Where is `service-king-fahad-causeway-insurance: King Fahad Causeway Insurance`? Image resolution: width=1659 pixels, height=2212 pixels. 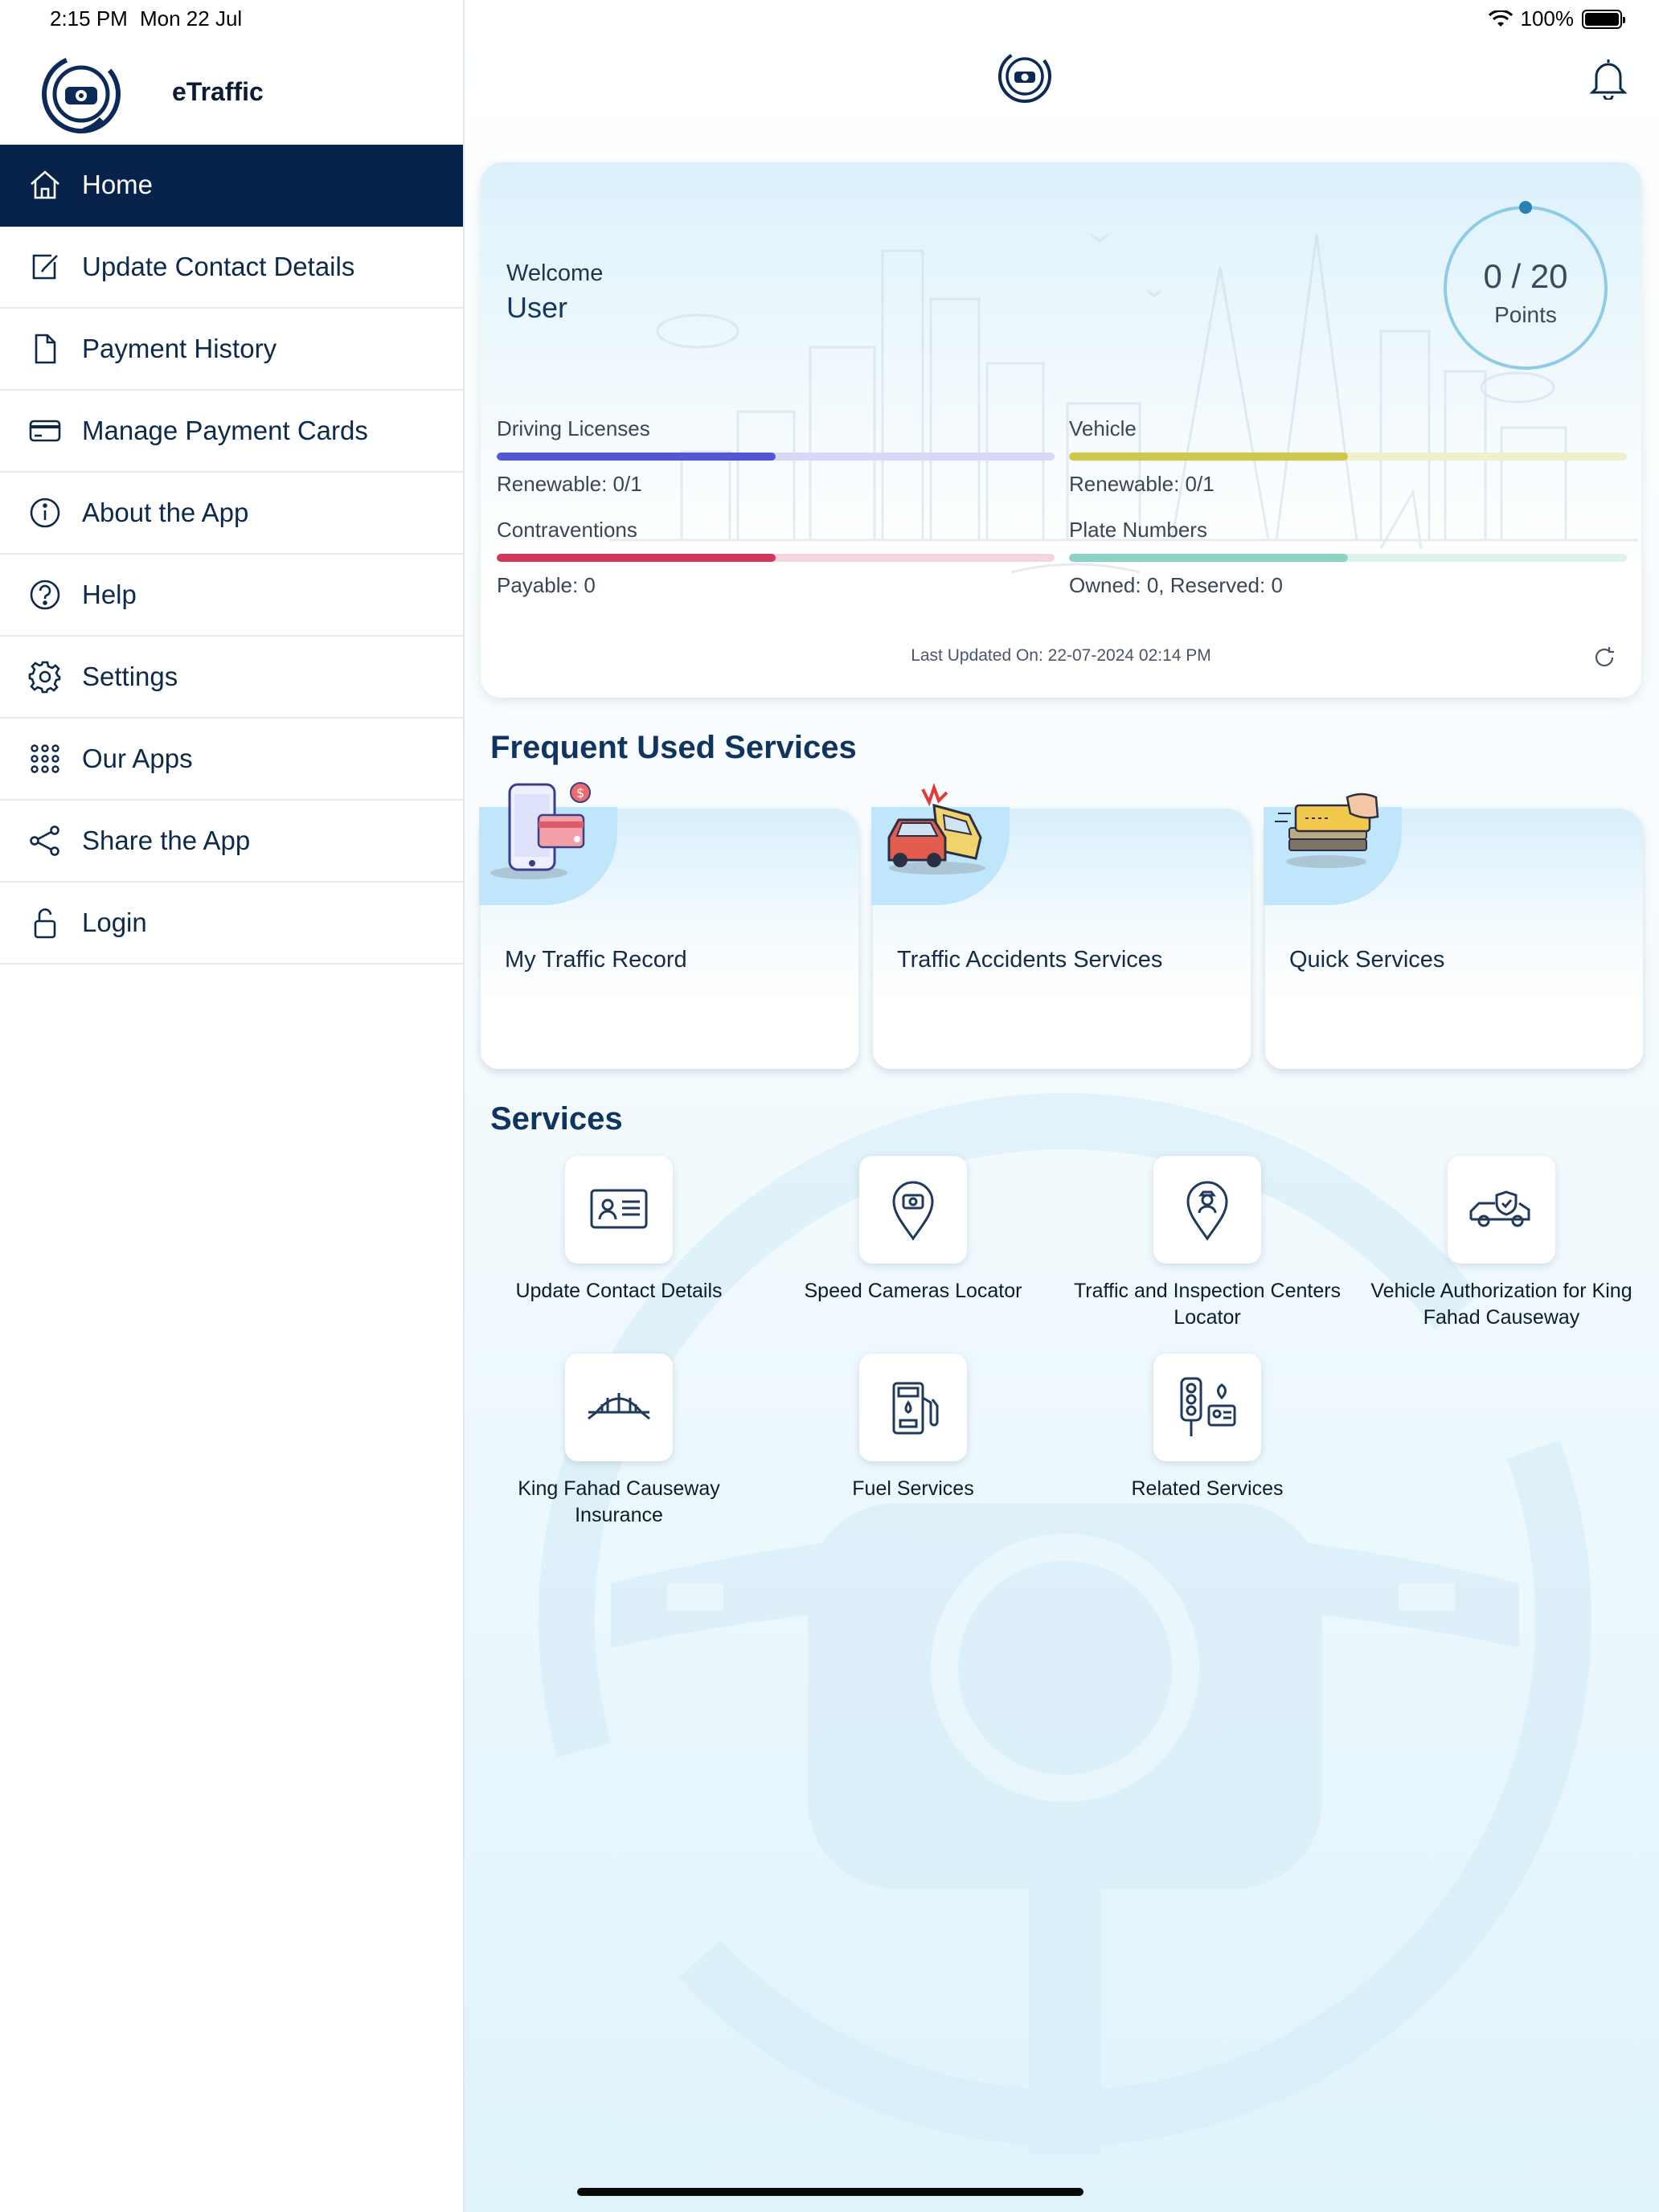 service-king-fahad-causeway-insurance: King Fahad Causeway Insurance is located at coordinates (619, 1441).